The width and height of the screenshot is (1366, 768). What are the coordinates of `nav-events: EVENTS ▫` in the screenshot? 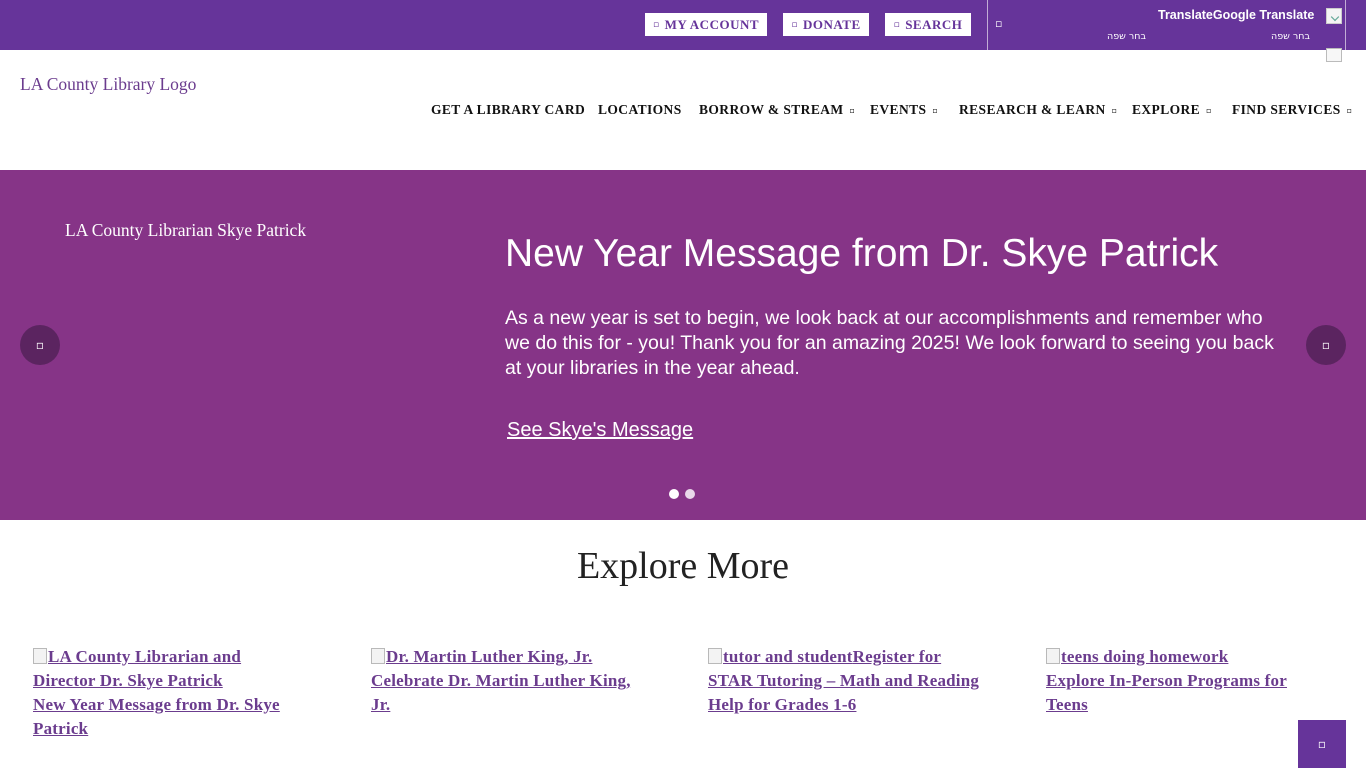 It's located at (904, 110).